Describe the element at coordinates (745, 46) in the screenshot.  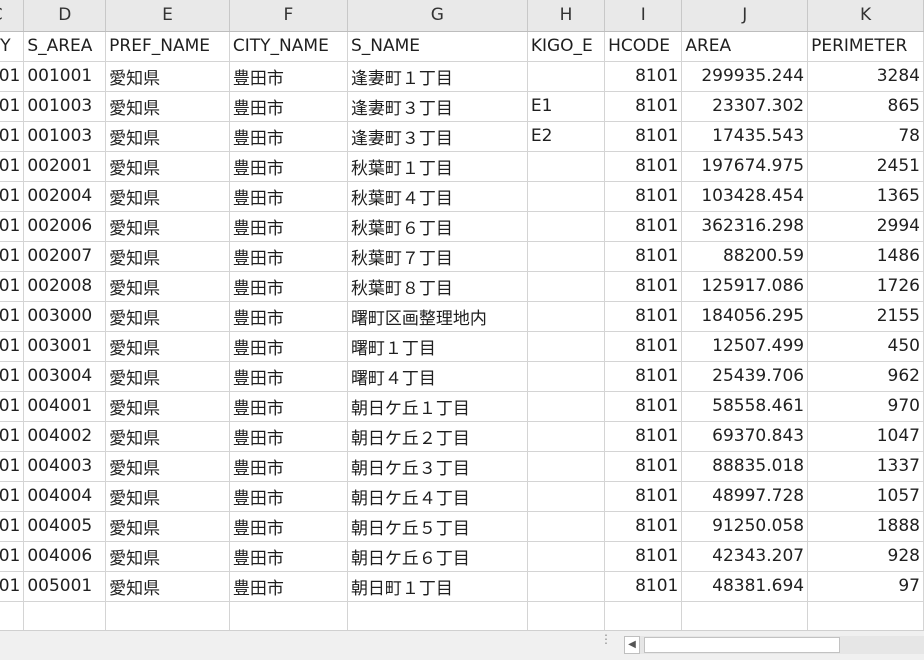
I see `field-header-area: AREA` at that location.